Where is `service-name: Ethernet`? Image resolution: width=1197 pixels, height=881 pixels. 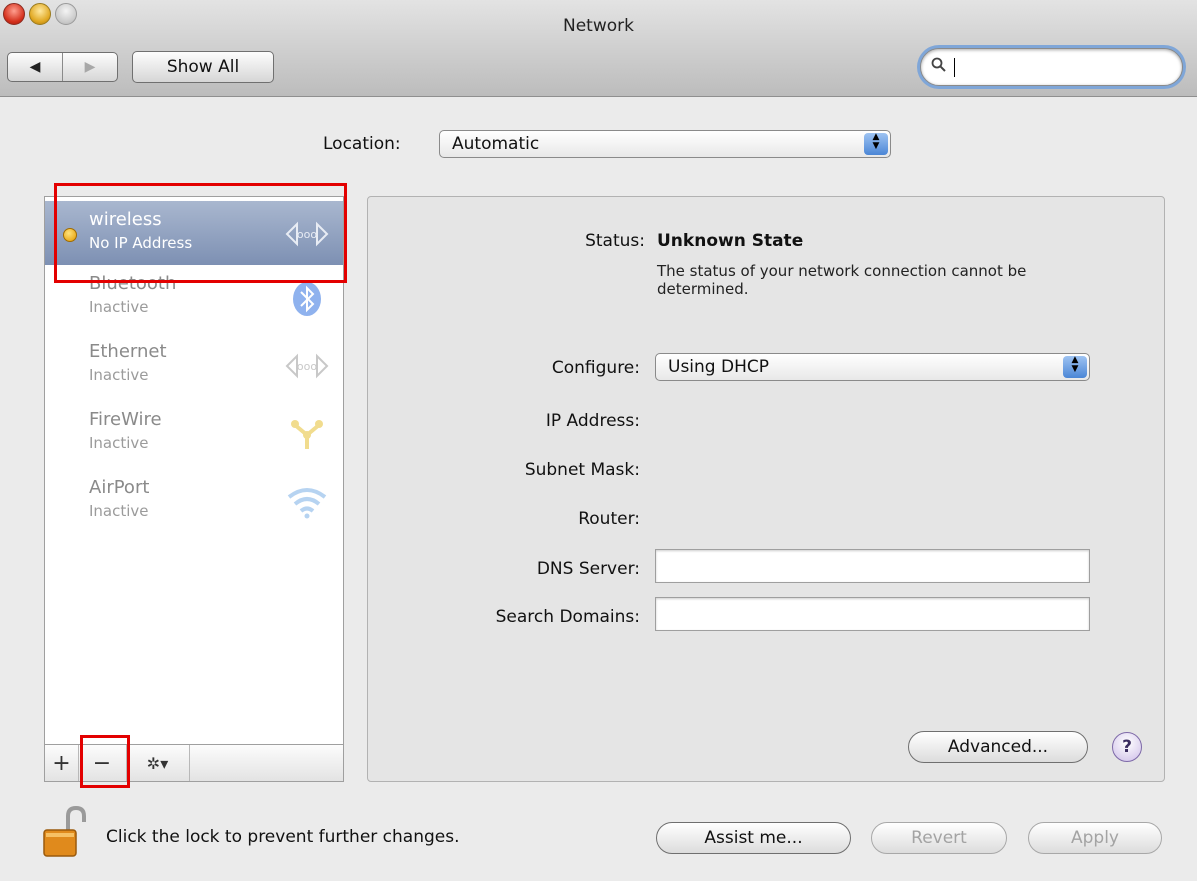 service-name: Ethernet is located at coordinates (128, 351).